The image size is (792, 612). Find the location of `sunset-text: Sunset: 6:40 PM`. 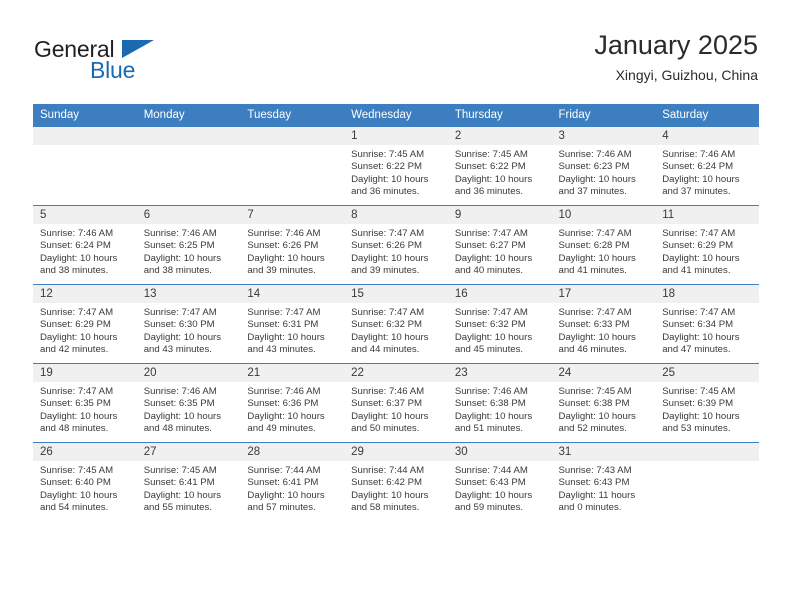

sunset-text: Sunset: 6:40 PM is located at coordinates (75, 483).